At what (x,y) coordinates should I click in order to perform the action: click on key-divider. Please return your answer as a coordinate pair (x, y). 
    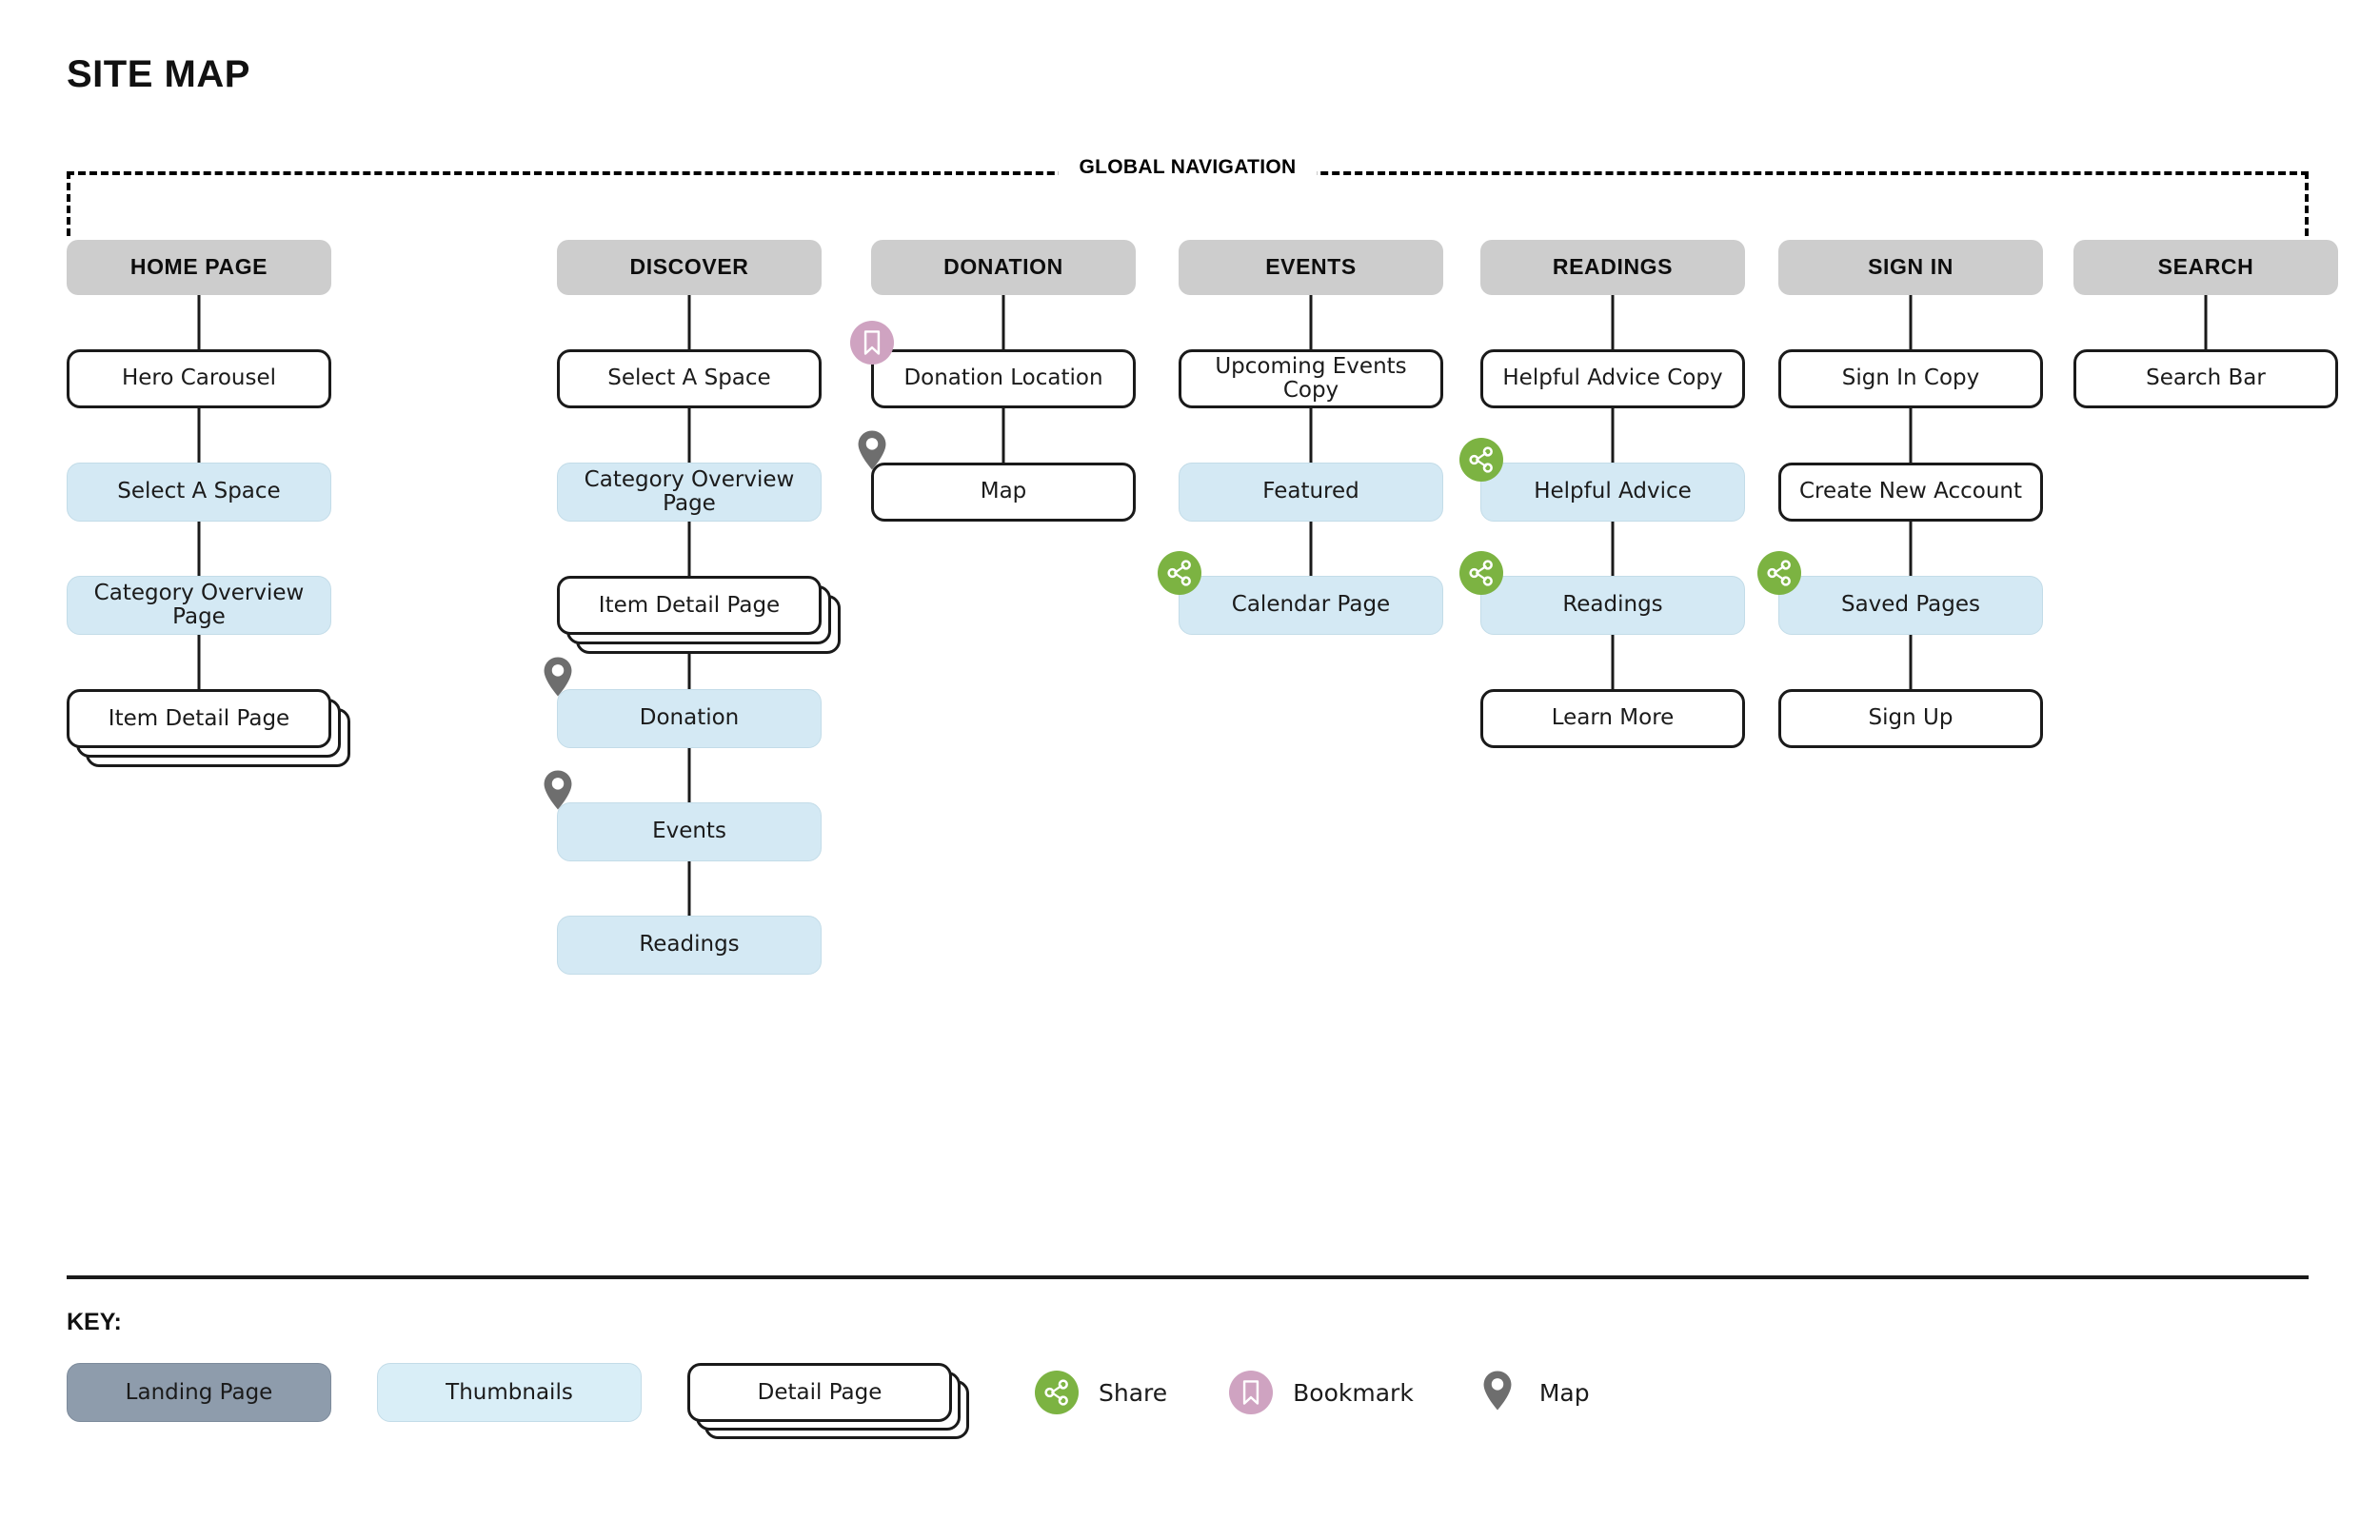
    Looking at the image, I should click on (1188, 1277).